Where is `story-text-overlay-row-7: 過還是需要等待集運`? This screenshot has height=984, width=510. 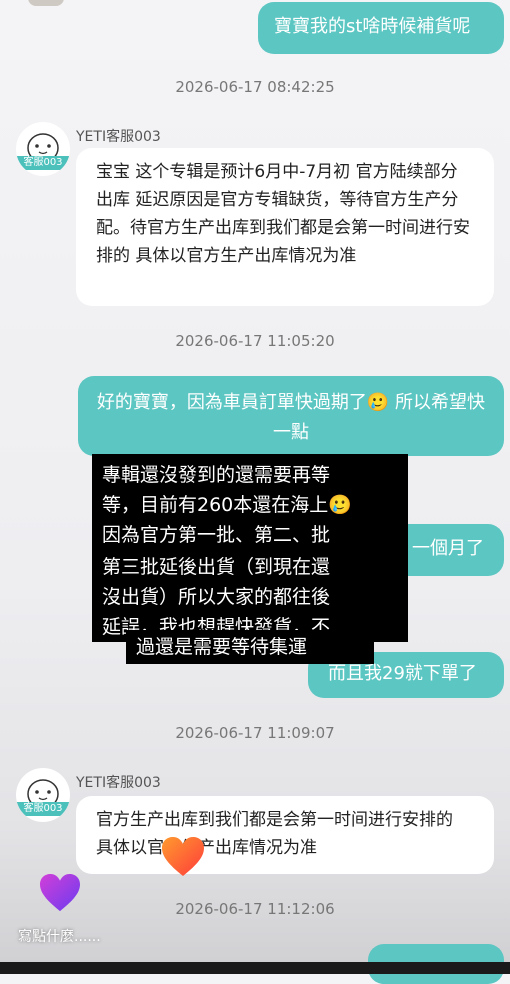
story-text-overlay-row-7: 過還是需要等待集運 is located at coordinates (250, 647).